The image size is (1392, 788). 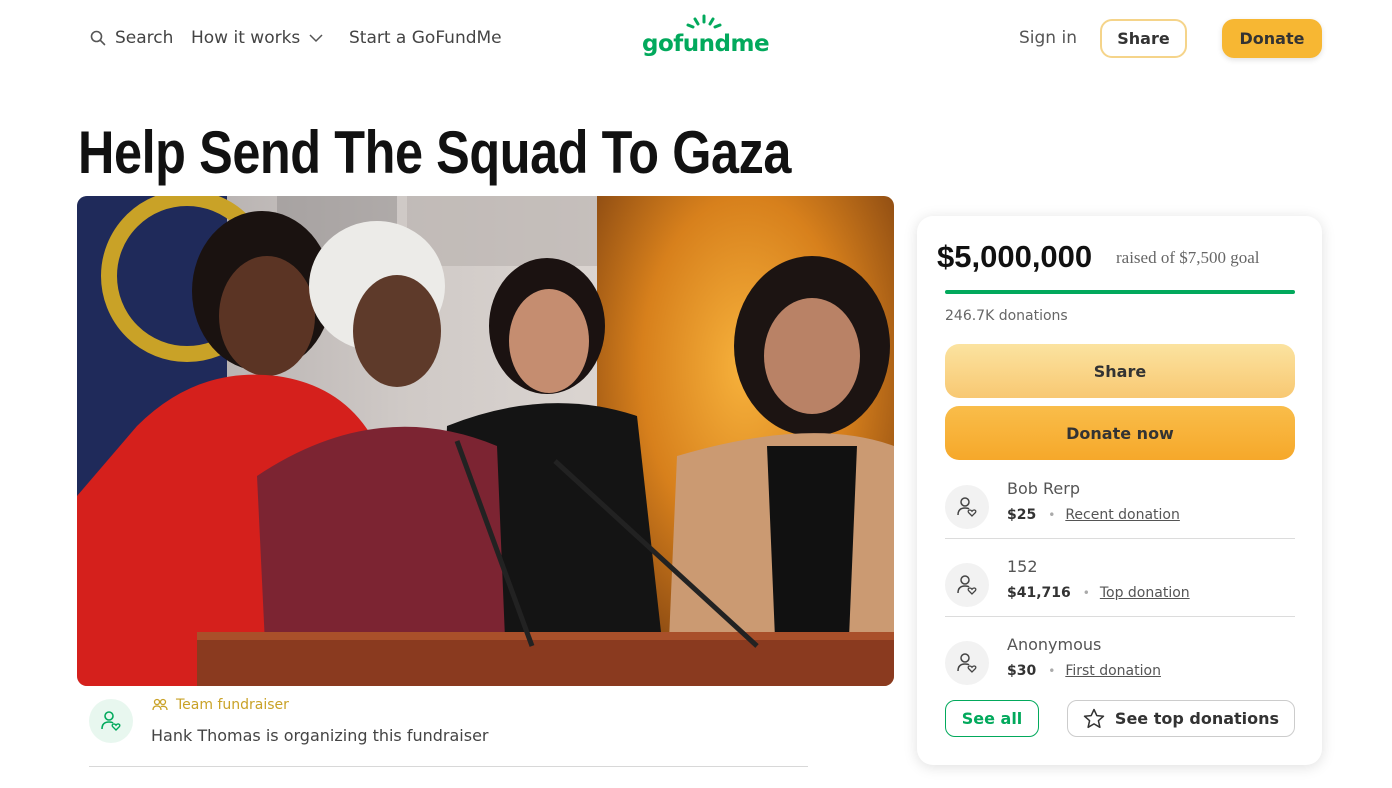 What do you see at coordinates (1120, 371) in the screenshot?
I see `share-button: Share` at bounding box center [1120, 371].